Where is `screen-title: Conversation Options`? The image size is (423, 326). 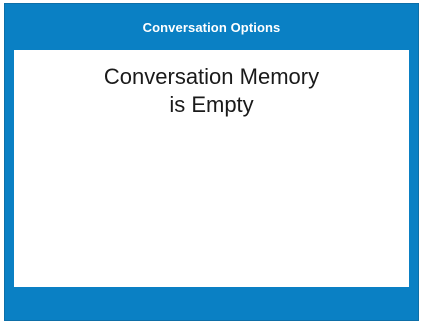
screen-title: Conversation Options is located at coordinates (211, 27).